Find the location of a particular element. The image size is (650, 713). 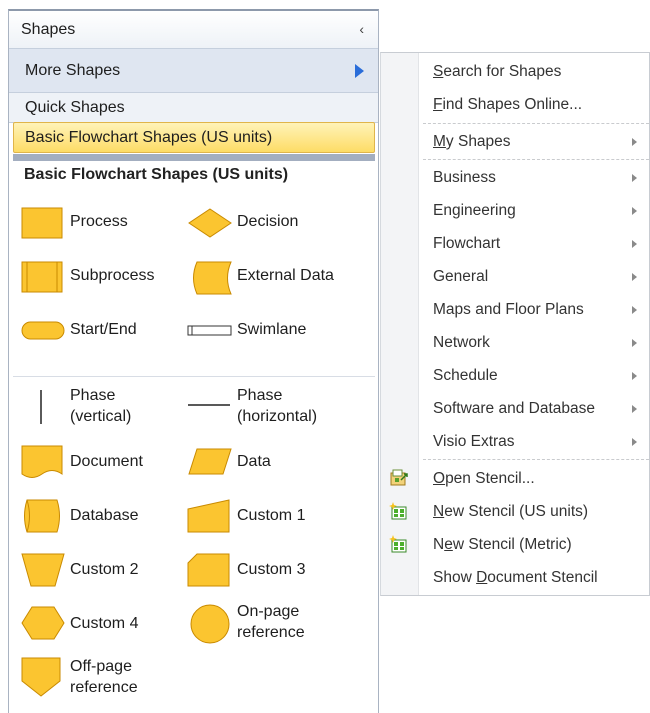

shape-external-data: External Data is located at coordinates (277, 277).